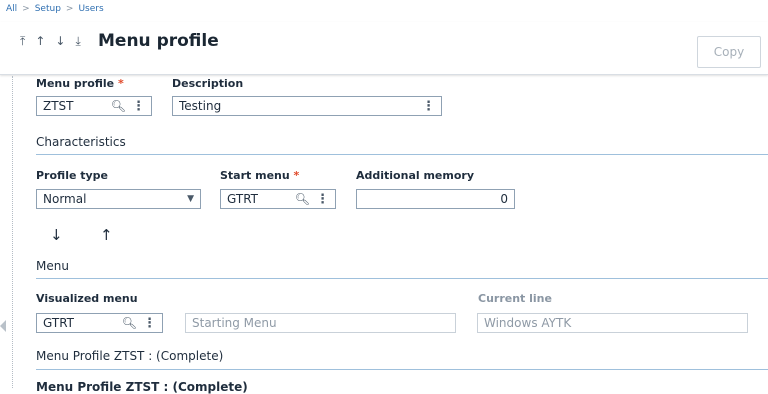 Image resolution: width=768 pixels, height=394 pixels. What do you see at coordinates (515, 298) in the screenshot?
I see `current-line-label: Current line` at bounding box center [515, 298].